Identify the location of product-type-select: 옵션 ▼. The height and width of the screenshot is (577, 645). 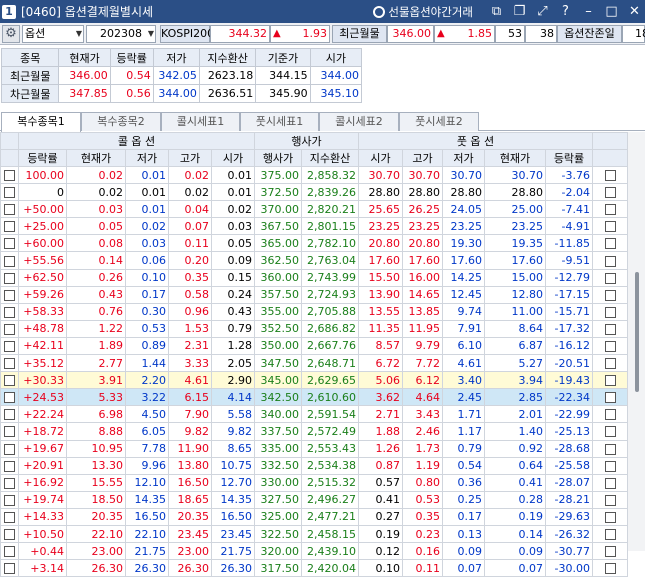
(53, 34).